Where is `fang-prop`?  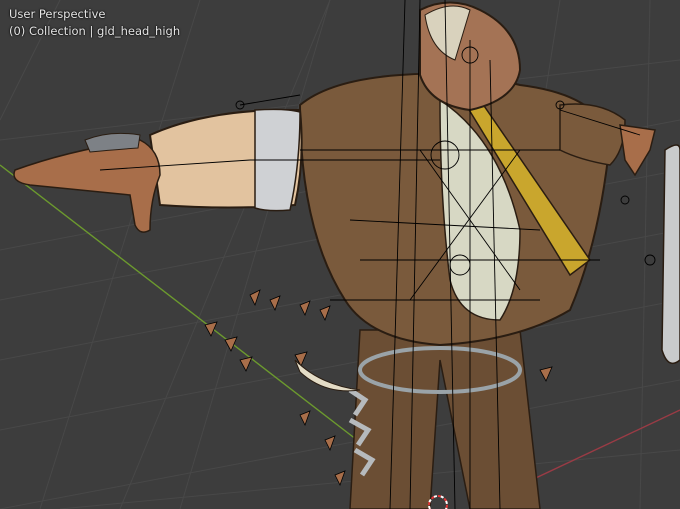
fang-prop is located at coordinates (327, 375).